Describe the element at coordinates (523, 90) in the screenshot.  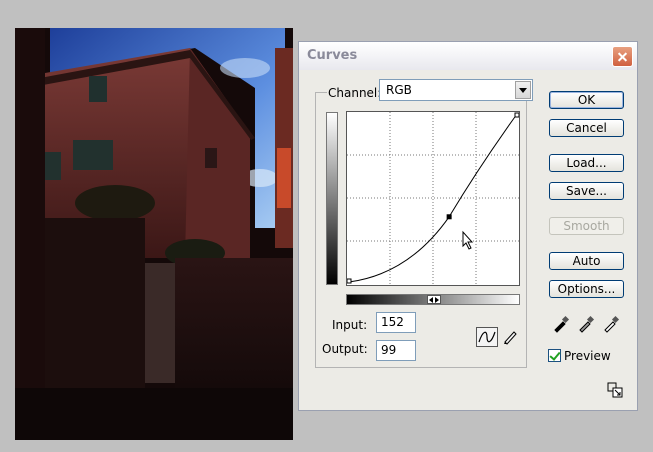
I see `chevron-down-icon` at that location.